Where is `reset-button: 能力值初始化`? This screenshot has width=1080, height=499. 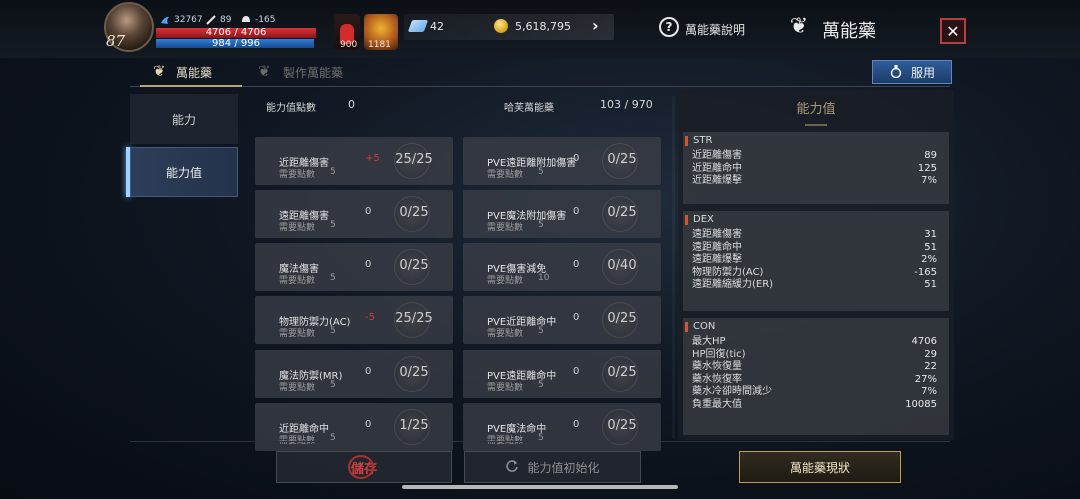 reset-button: 能力值初始化 is located at coordinates (552, 467).